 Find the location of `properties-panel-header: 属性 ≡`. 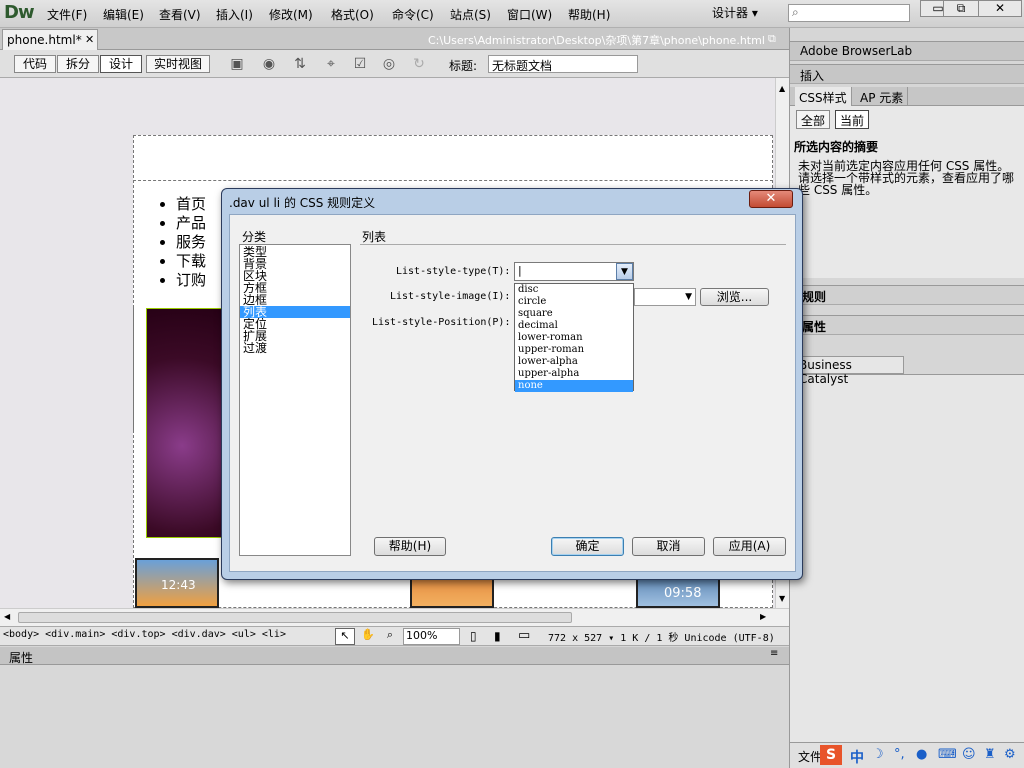

properties-panel-header: 属性 ≡ is located at coordinates (394, 656).